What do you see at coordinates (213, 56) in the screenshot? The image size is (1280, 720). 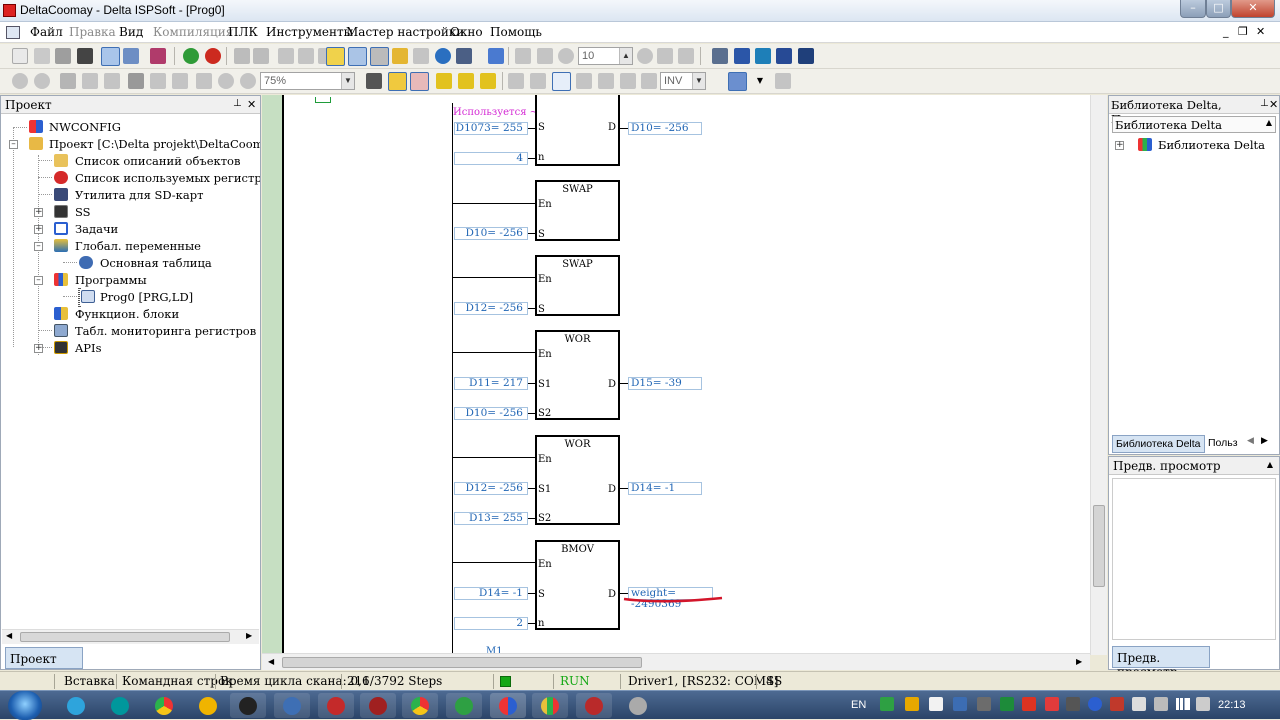 I see `stop-icon` at bounding box center [213, 56].